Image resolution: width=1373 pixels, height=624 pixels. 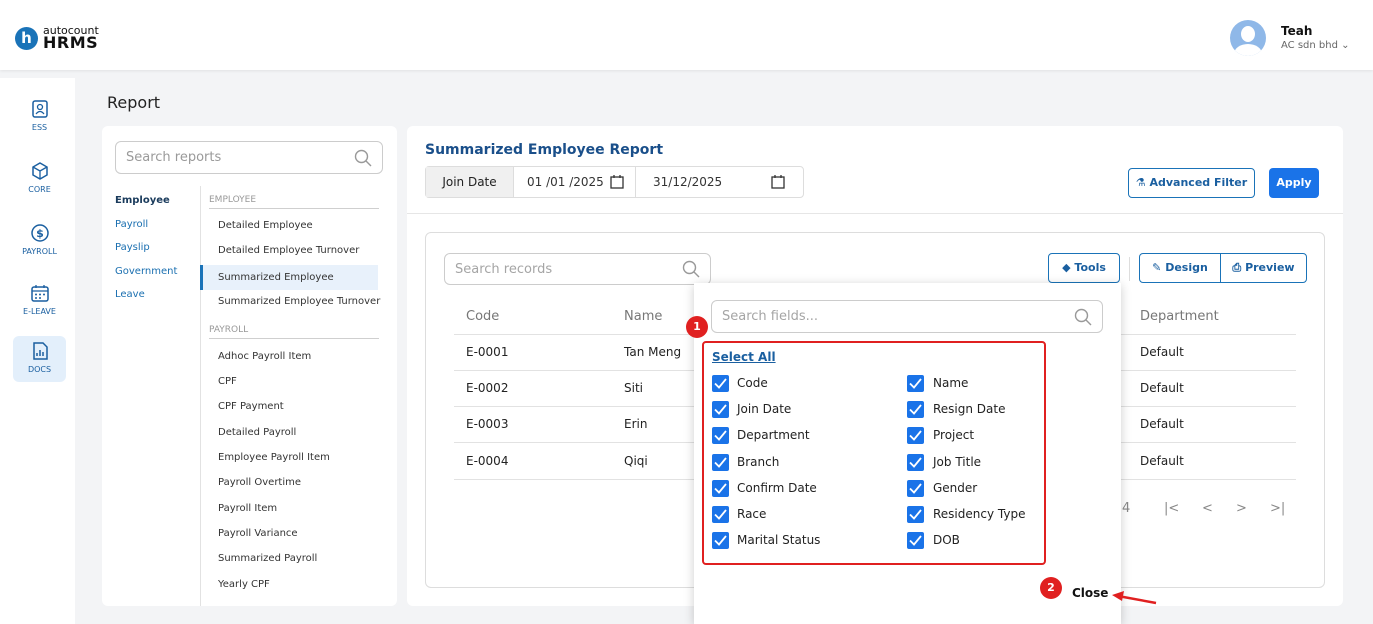 What do you see at coordinates (227, 381) in the screenshot?
I see `report-item: CPF` at bounding box center [227, 381].